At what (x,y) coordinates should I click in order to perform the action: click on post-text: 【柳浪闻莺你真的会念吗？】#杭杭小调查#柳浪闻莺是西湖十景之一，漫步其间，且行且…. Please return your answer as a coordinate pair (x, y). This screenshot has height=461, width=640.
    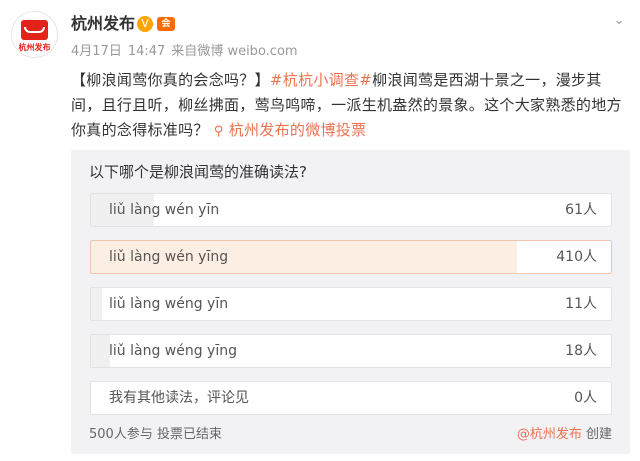
    Looking at the image, I should click on (351, 106).